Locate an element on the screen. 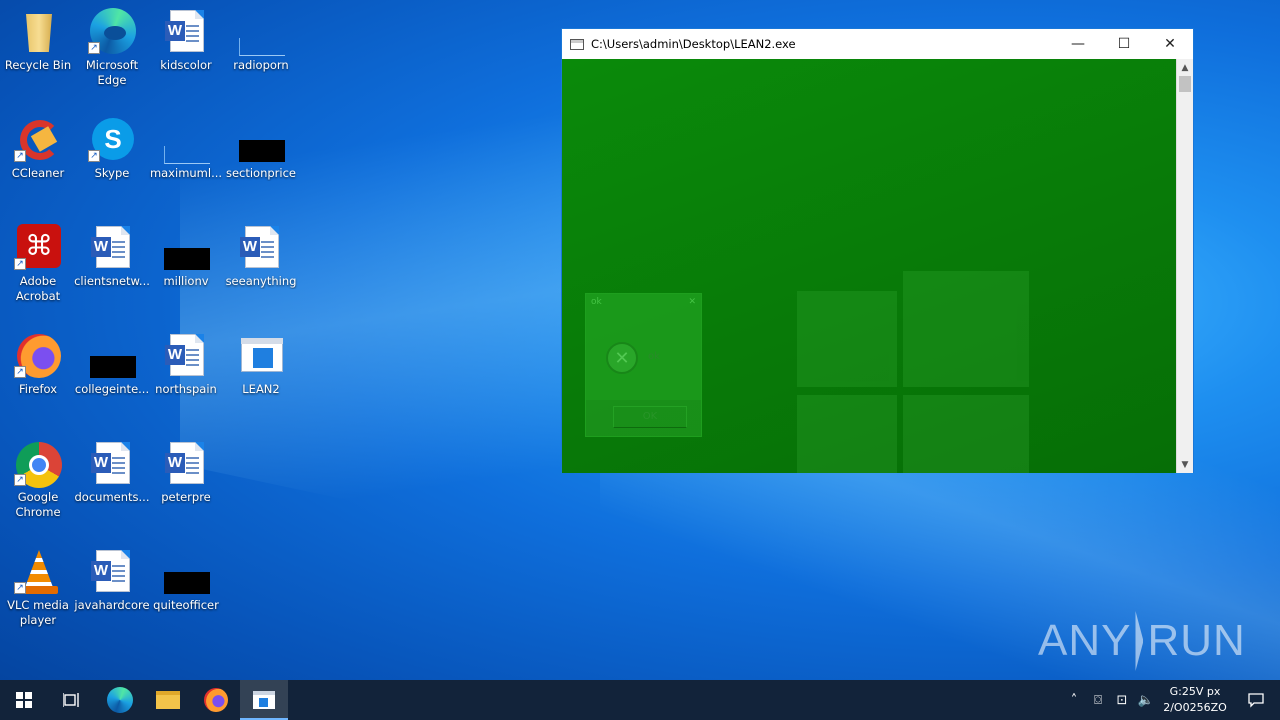 This screenshot has width=1280, height=720. vertical-scrollbar: ▲ ▼ is located at coordinates (1184, 266).